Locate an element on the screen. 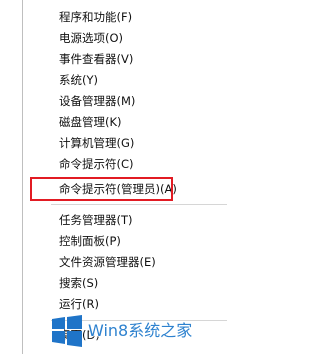 This screenshot has width=320, height=354. menu-item-file-explorer: 文件资源管理器(E) is located at coordinates (107, 262).